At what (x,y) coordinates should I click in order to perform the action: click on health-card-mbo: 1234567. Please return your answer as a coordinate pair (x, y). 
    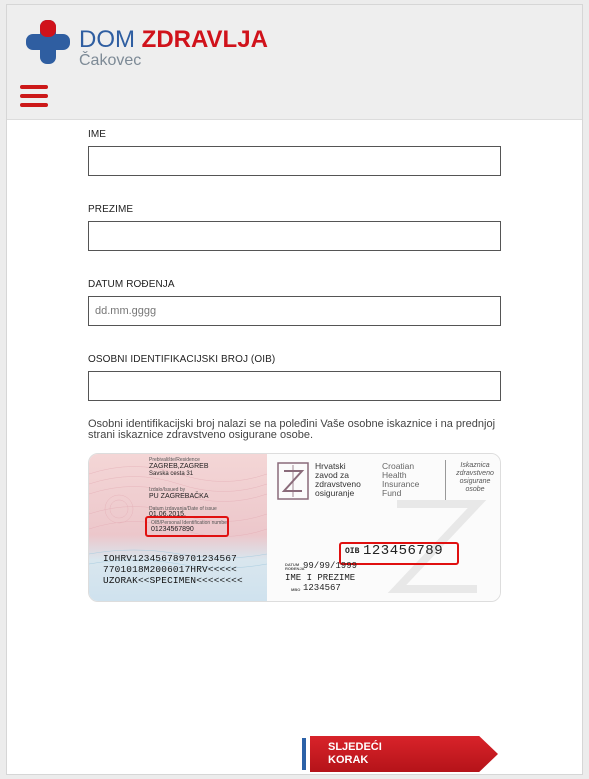
    Looking at the image, I should click on (322, 588).